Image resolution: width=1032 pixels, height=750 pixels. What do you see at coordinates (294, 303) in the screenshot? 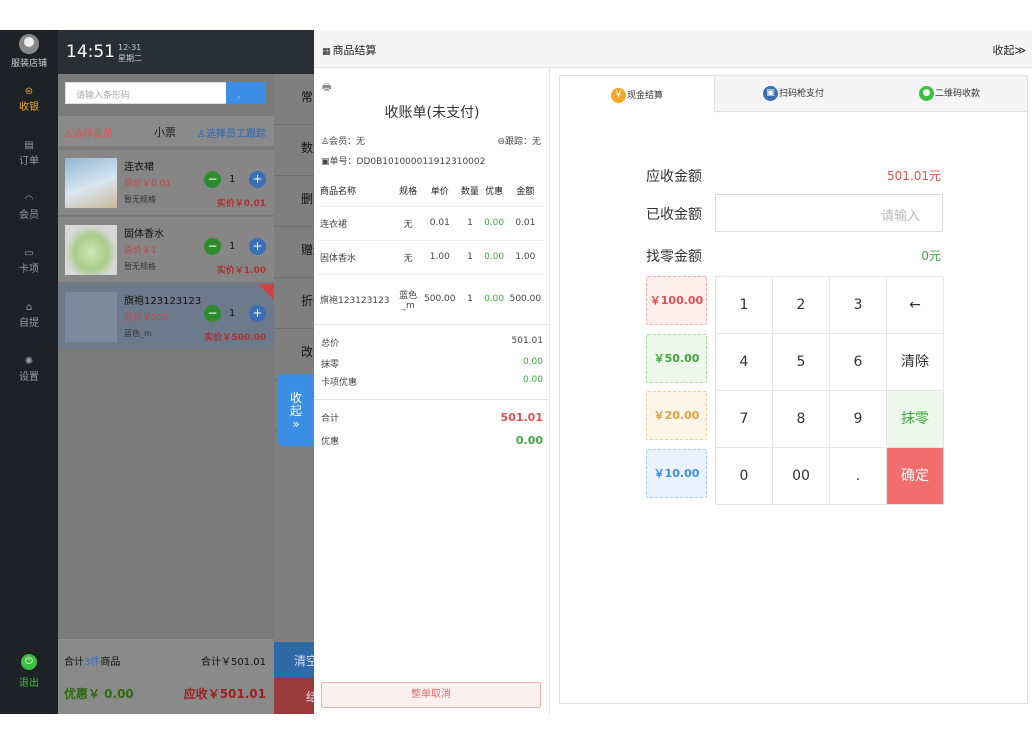
I see `op-discount: 折扣` at bounding box center [294, 303].